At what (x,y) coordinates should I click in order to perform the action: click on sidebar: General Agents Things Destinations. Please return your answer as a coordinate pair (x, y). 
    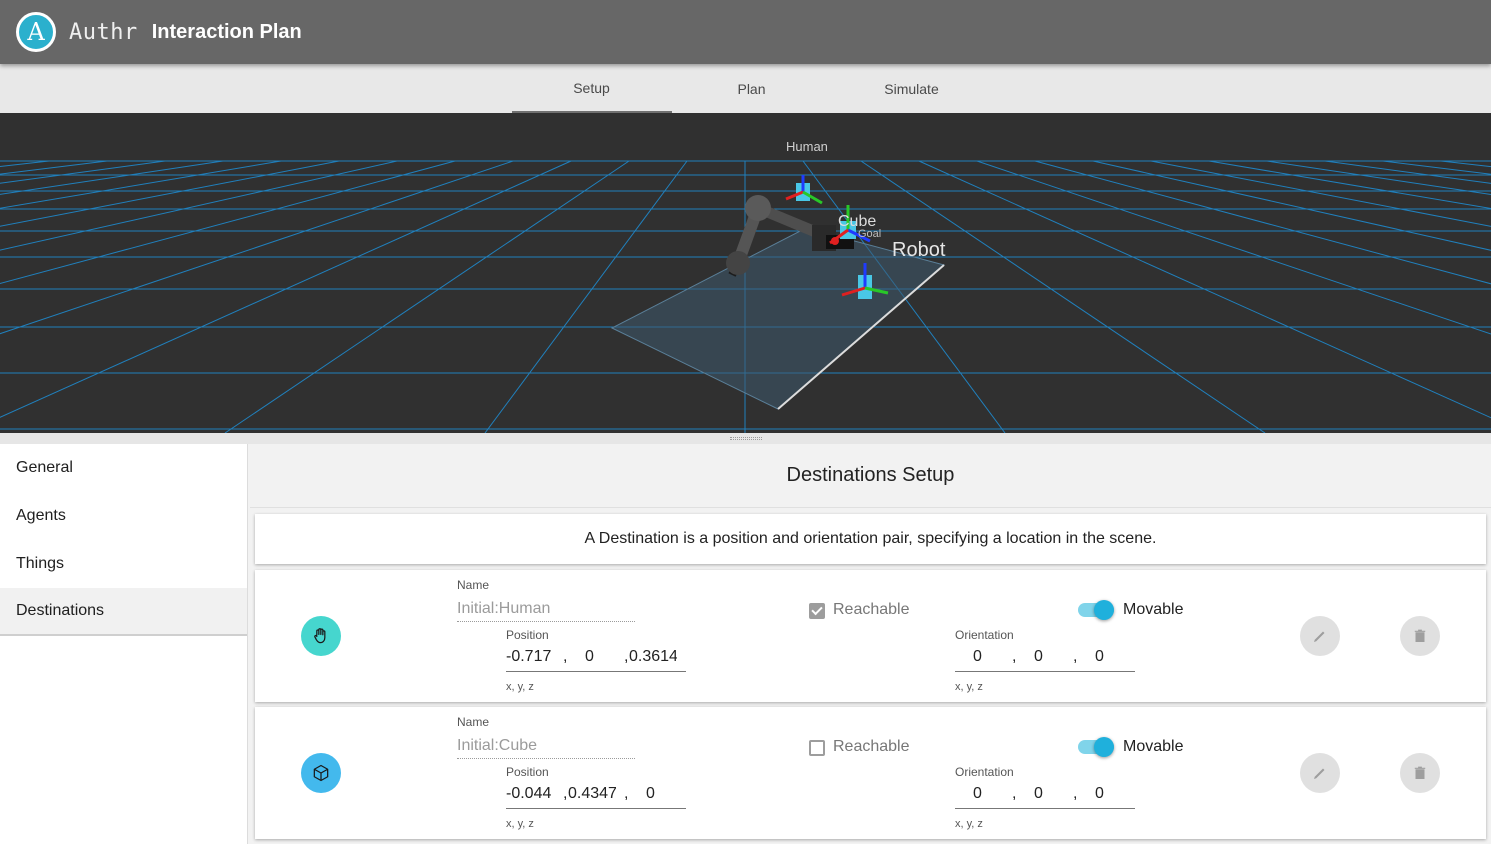
    Looking at the image, I should click on (124, 644).